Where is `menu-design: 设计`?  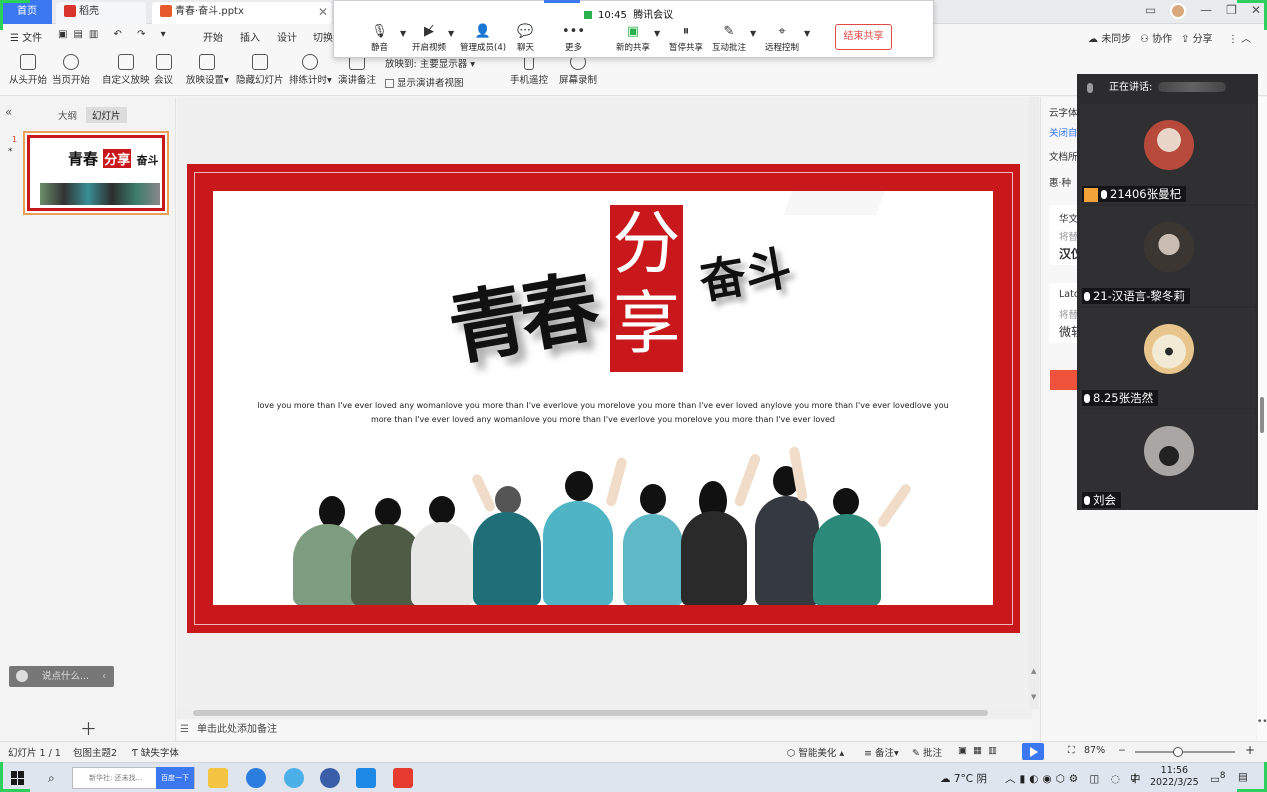 menu-design: 设计 is located at coordinates (287, 36).